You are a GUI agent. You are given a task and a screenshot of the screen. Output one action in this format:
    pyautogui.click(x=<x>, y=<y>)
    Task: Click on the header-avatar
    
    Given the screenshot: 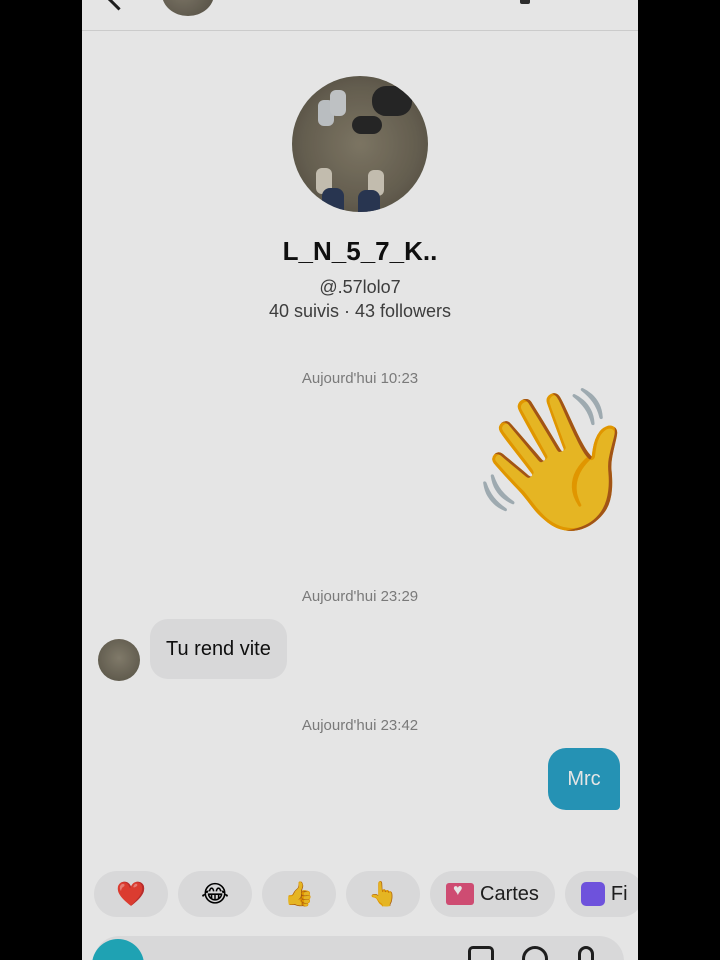 What is the action you would take?
    pyautogui.click(x=188, y=8)
    